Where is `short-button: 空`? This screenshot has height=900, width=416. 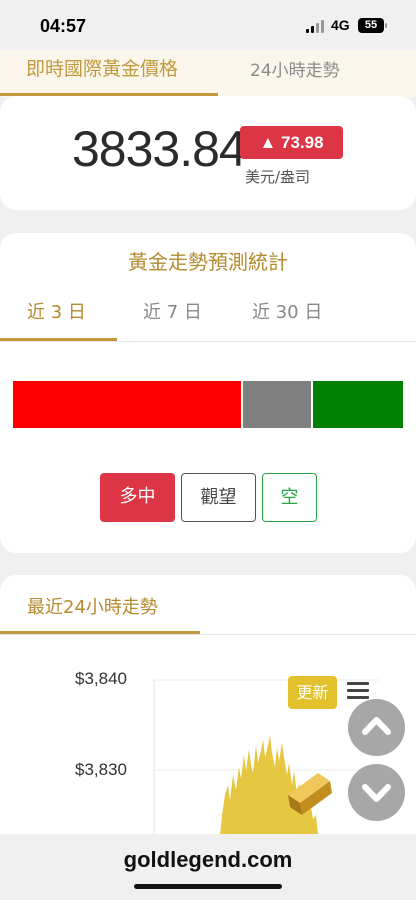 short-button: 空 is located at coordinates (289, 497).